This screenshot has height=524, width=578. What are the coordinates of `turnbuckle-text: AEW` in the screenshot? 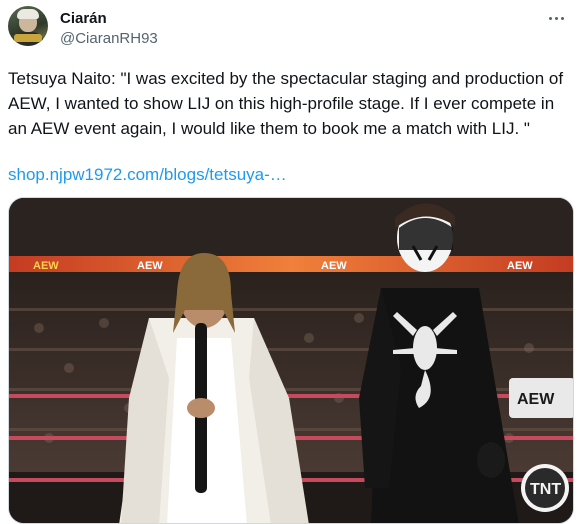 It's located at (536, 399).